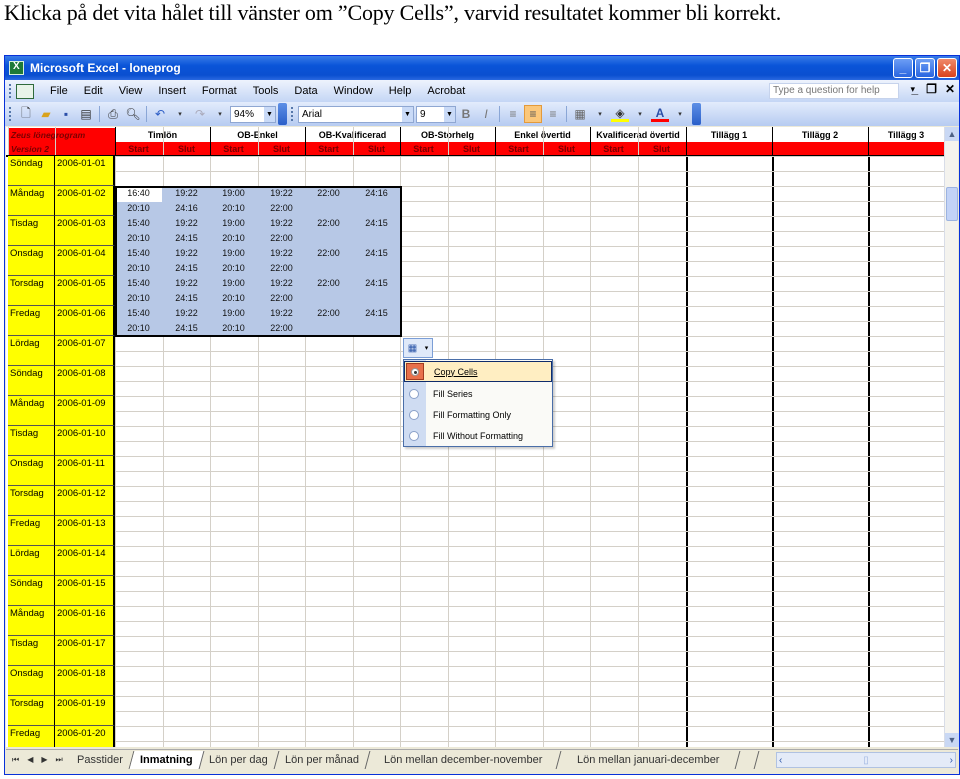 The width and height of the screenshot is (960, 779). I want to click on save-icon: ▪, so click(66, 114).